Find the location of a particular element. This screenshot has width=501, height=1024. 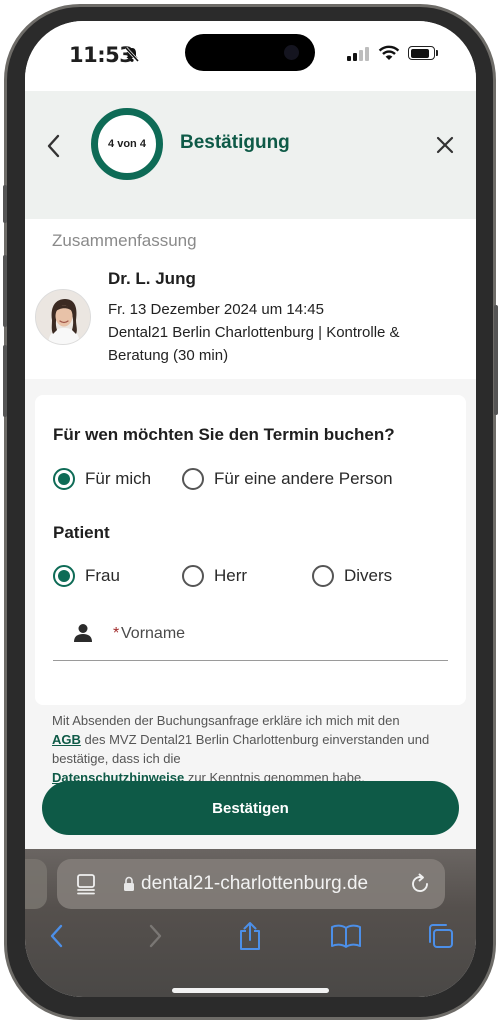

radio-label: Herr is located at coordinates (231, 575).